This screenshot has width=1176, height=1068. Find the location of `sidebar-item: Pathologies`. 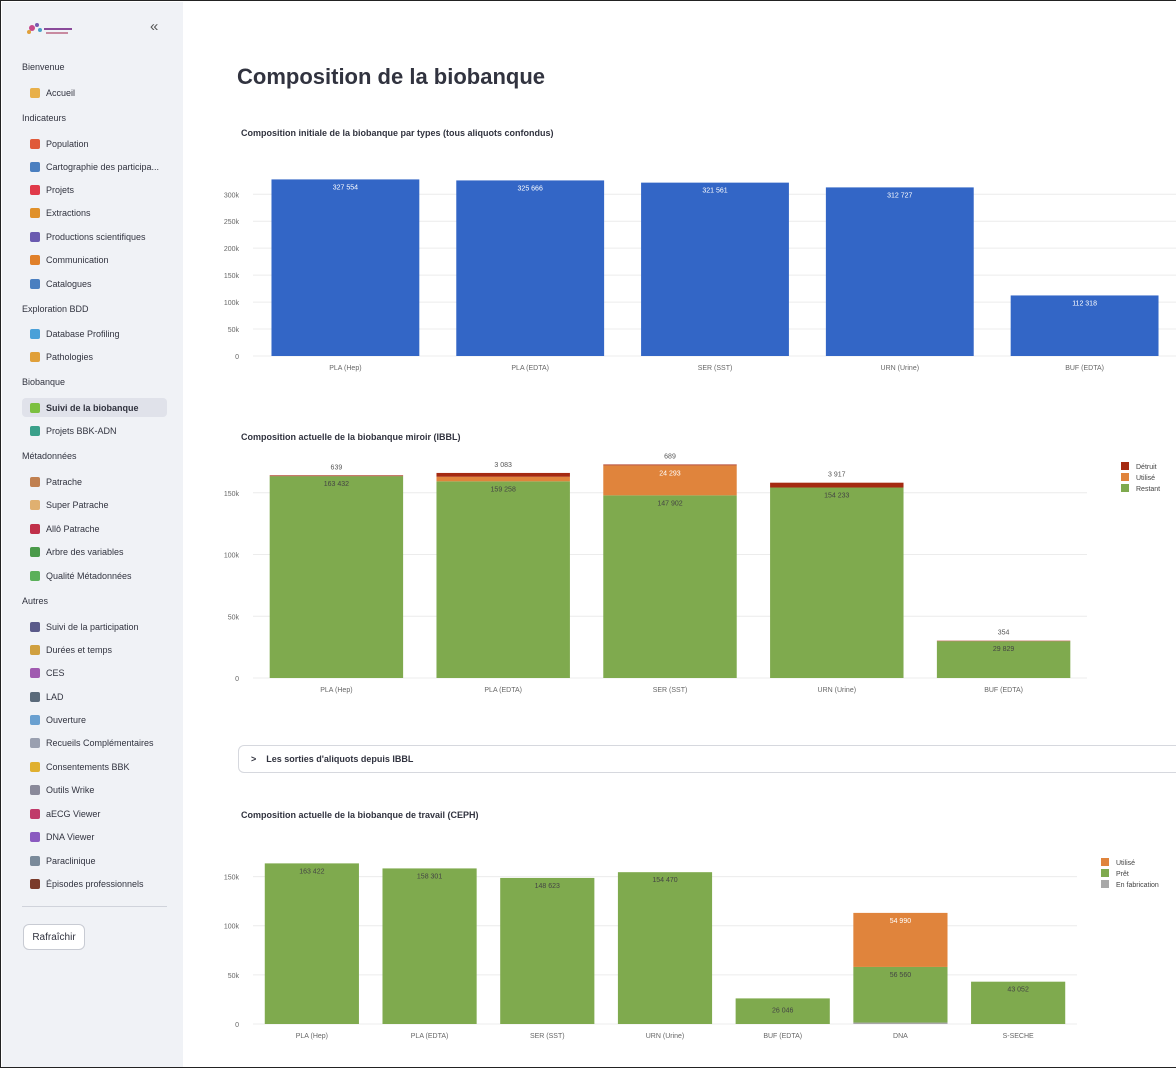

sidebar-item: Pathologies is located at coordinates (94, 356).